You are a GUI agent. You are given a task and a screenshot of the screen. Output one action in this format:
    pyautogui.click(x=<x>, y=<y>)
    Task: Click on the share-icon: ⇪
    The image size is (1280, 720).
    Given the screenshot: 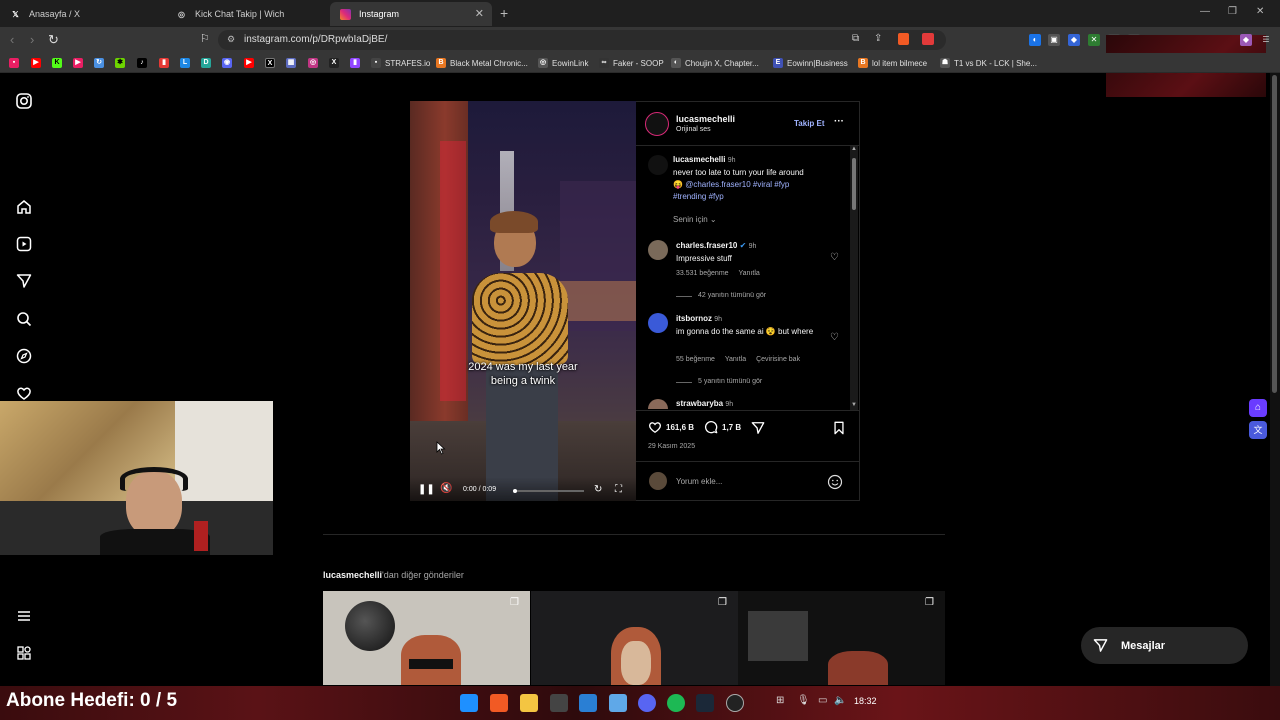 What is the action you would take?
    pyautogui.click(x=878, y=38)
    